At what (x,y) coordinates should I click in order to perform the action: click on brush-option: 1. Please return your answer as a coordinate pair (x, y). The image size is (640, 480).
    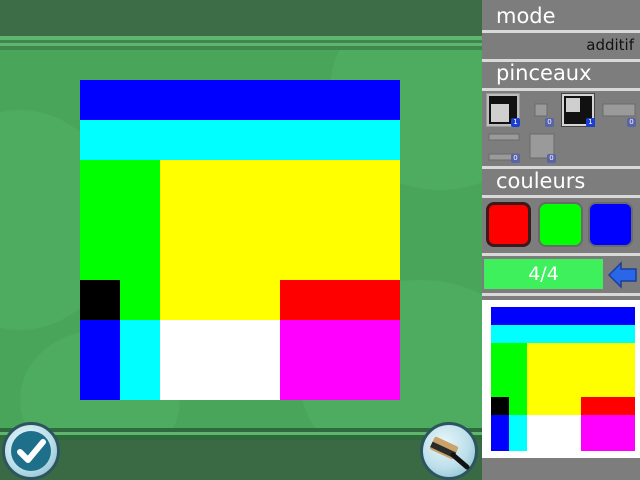
    Looking at the image, I should click on (503, 110).